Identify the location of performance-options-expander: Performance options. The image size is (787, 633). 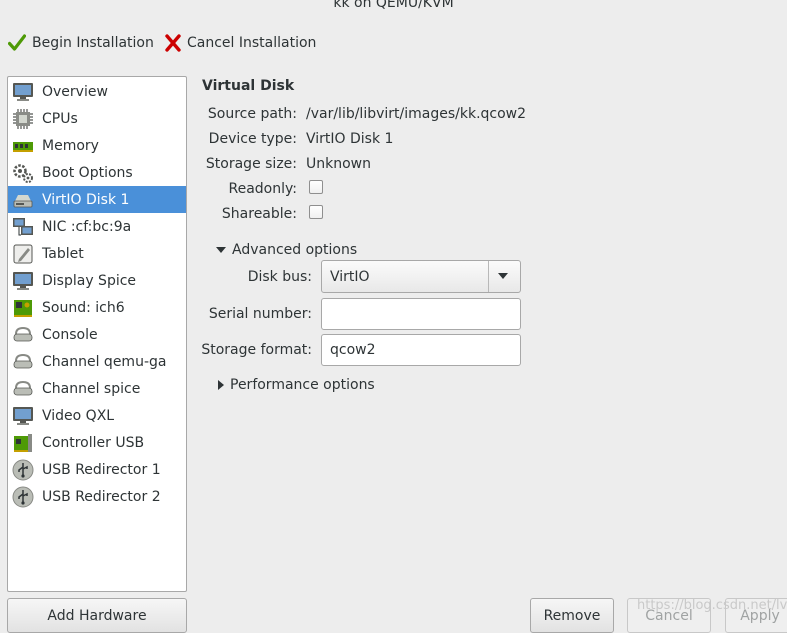
(296, 385).